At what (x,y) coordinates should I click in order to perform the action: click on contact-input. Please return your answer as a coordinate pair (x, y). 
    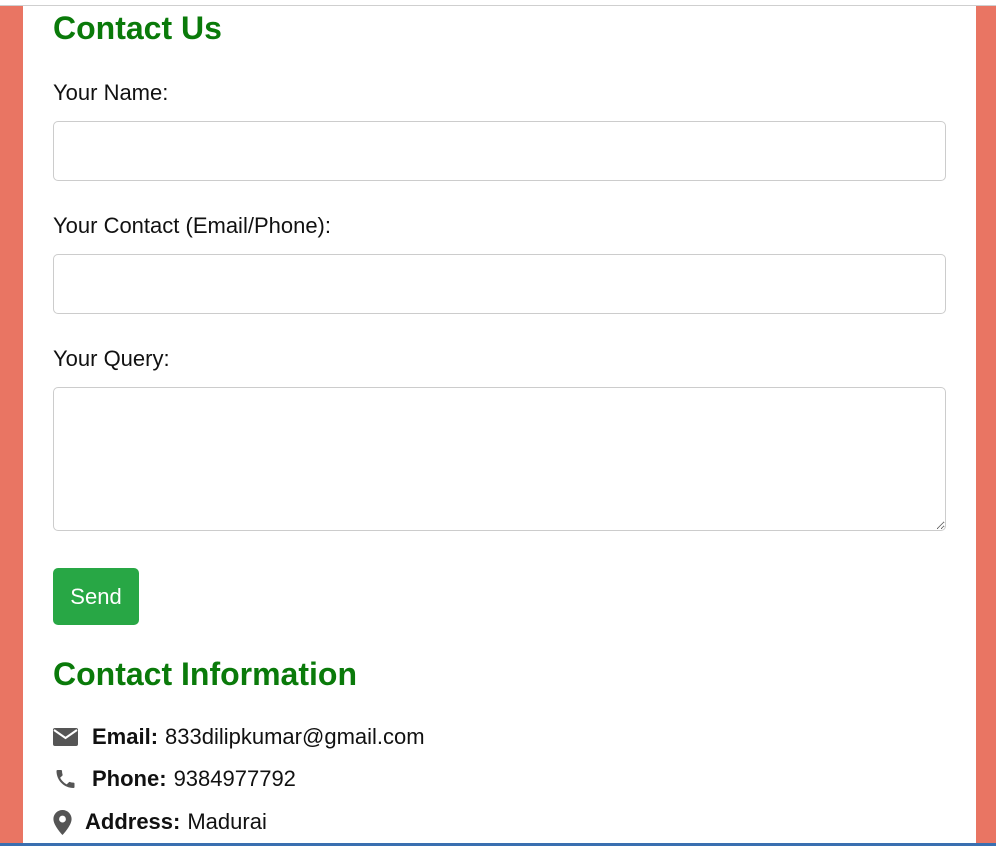
    Looking at the image, I should click on (499, 284).